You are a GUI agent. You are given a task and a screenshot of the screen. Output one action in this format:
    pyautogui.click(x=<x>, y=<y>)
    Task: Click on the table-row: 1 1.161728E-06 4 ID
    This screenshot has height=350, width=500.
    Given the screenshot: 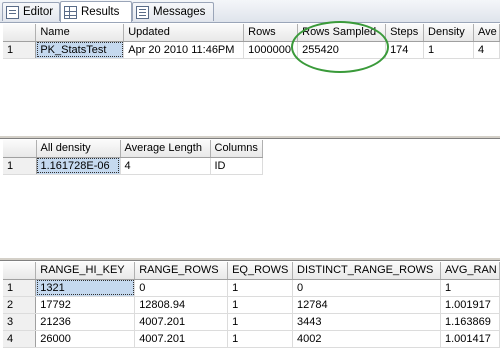 What is the action you would take?
    pyautogui.click(x=133, y=166)
    